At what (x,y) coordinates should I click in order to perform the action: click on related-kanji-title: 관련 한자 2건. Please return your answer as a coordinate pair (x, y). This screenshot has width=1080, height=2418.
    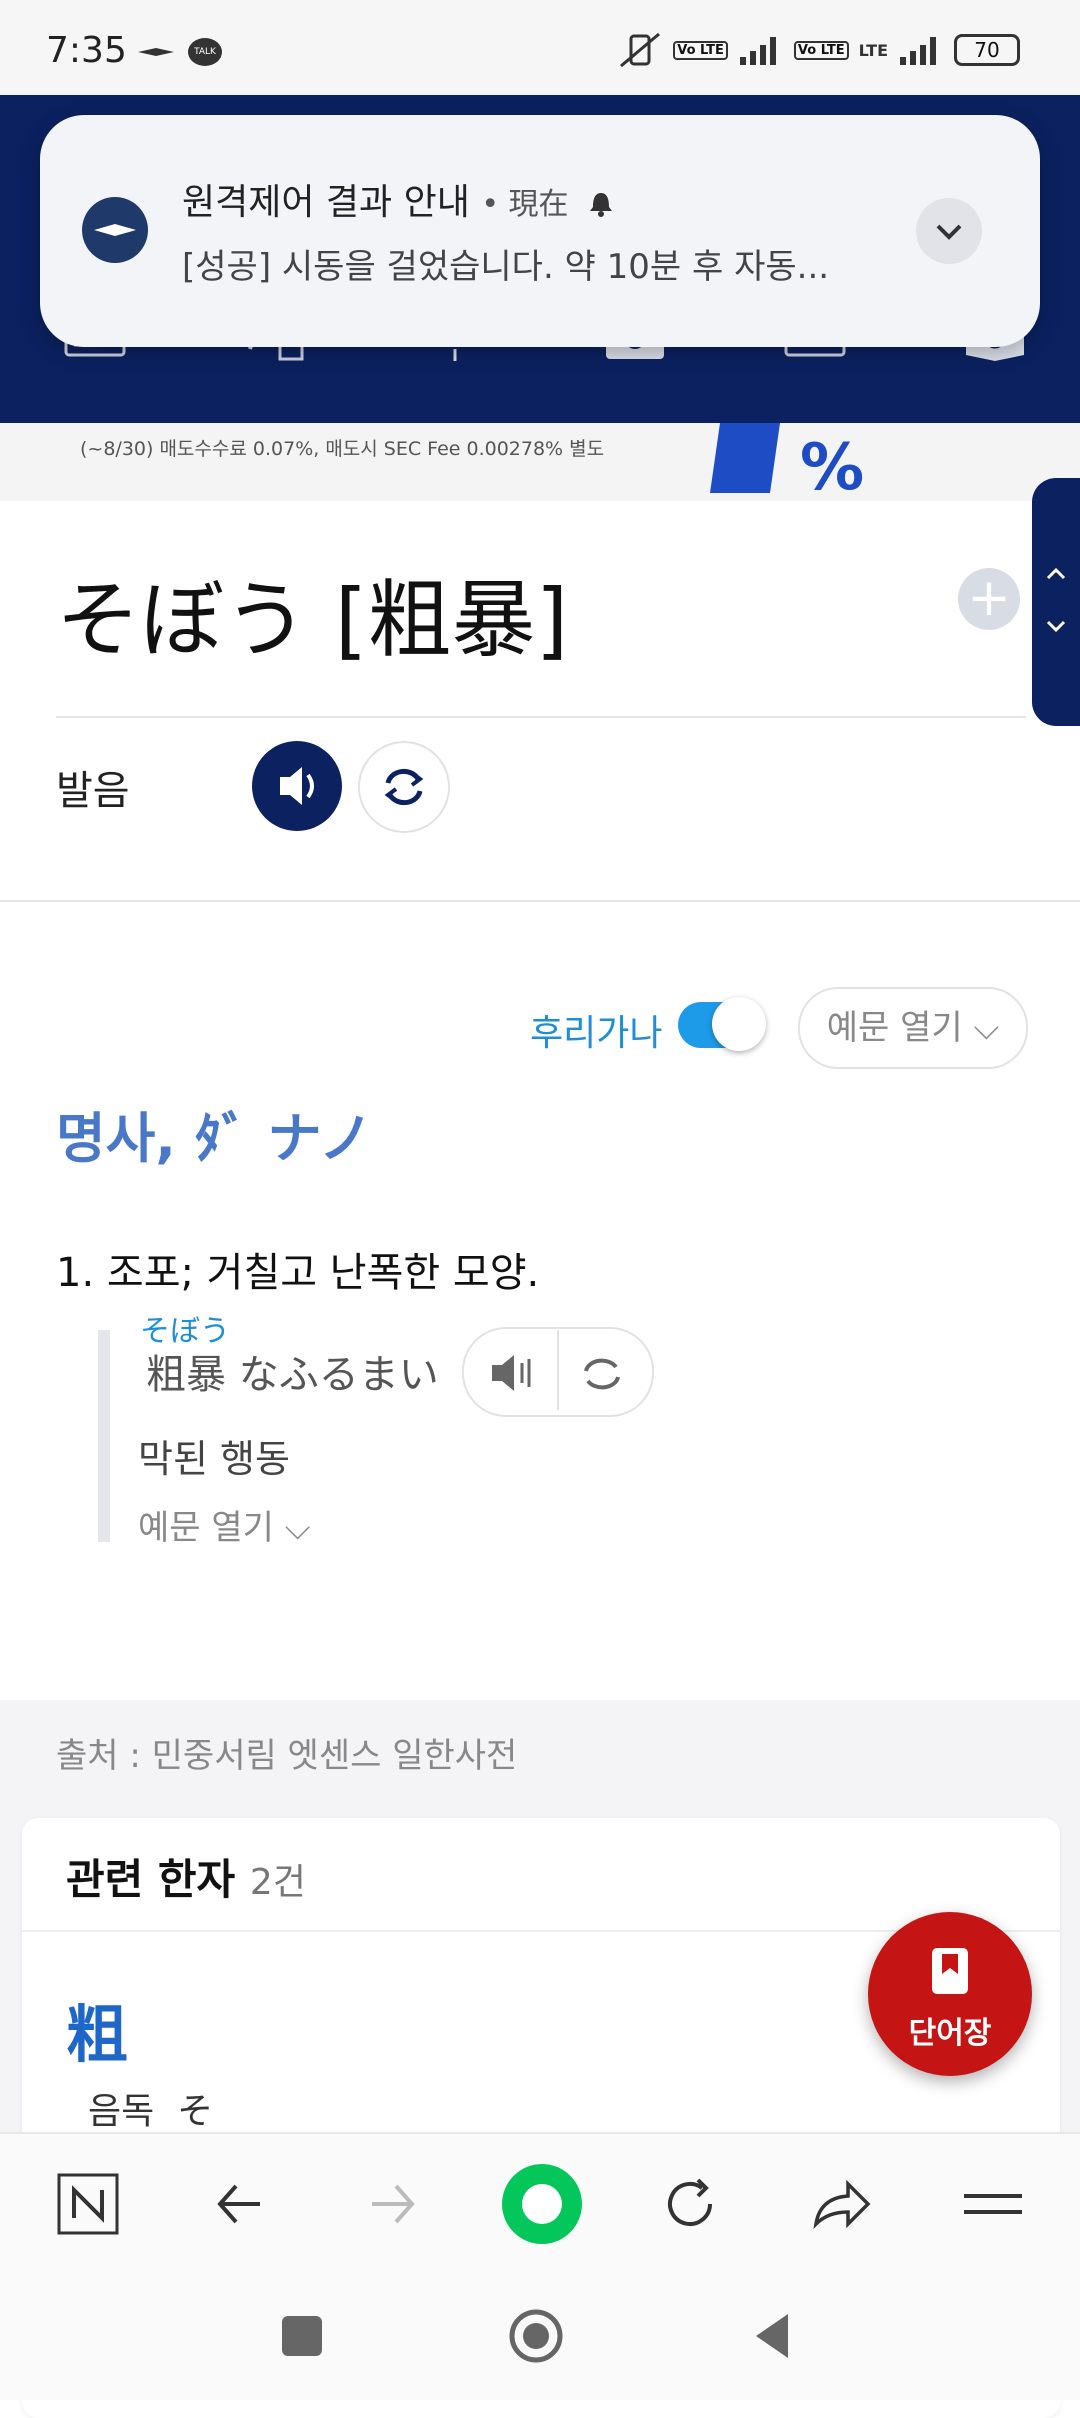
    Looking at the image, I should click on (186, 1879).